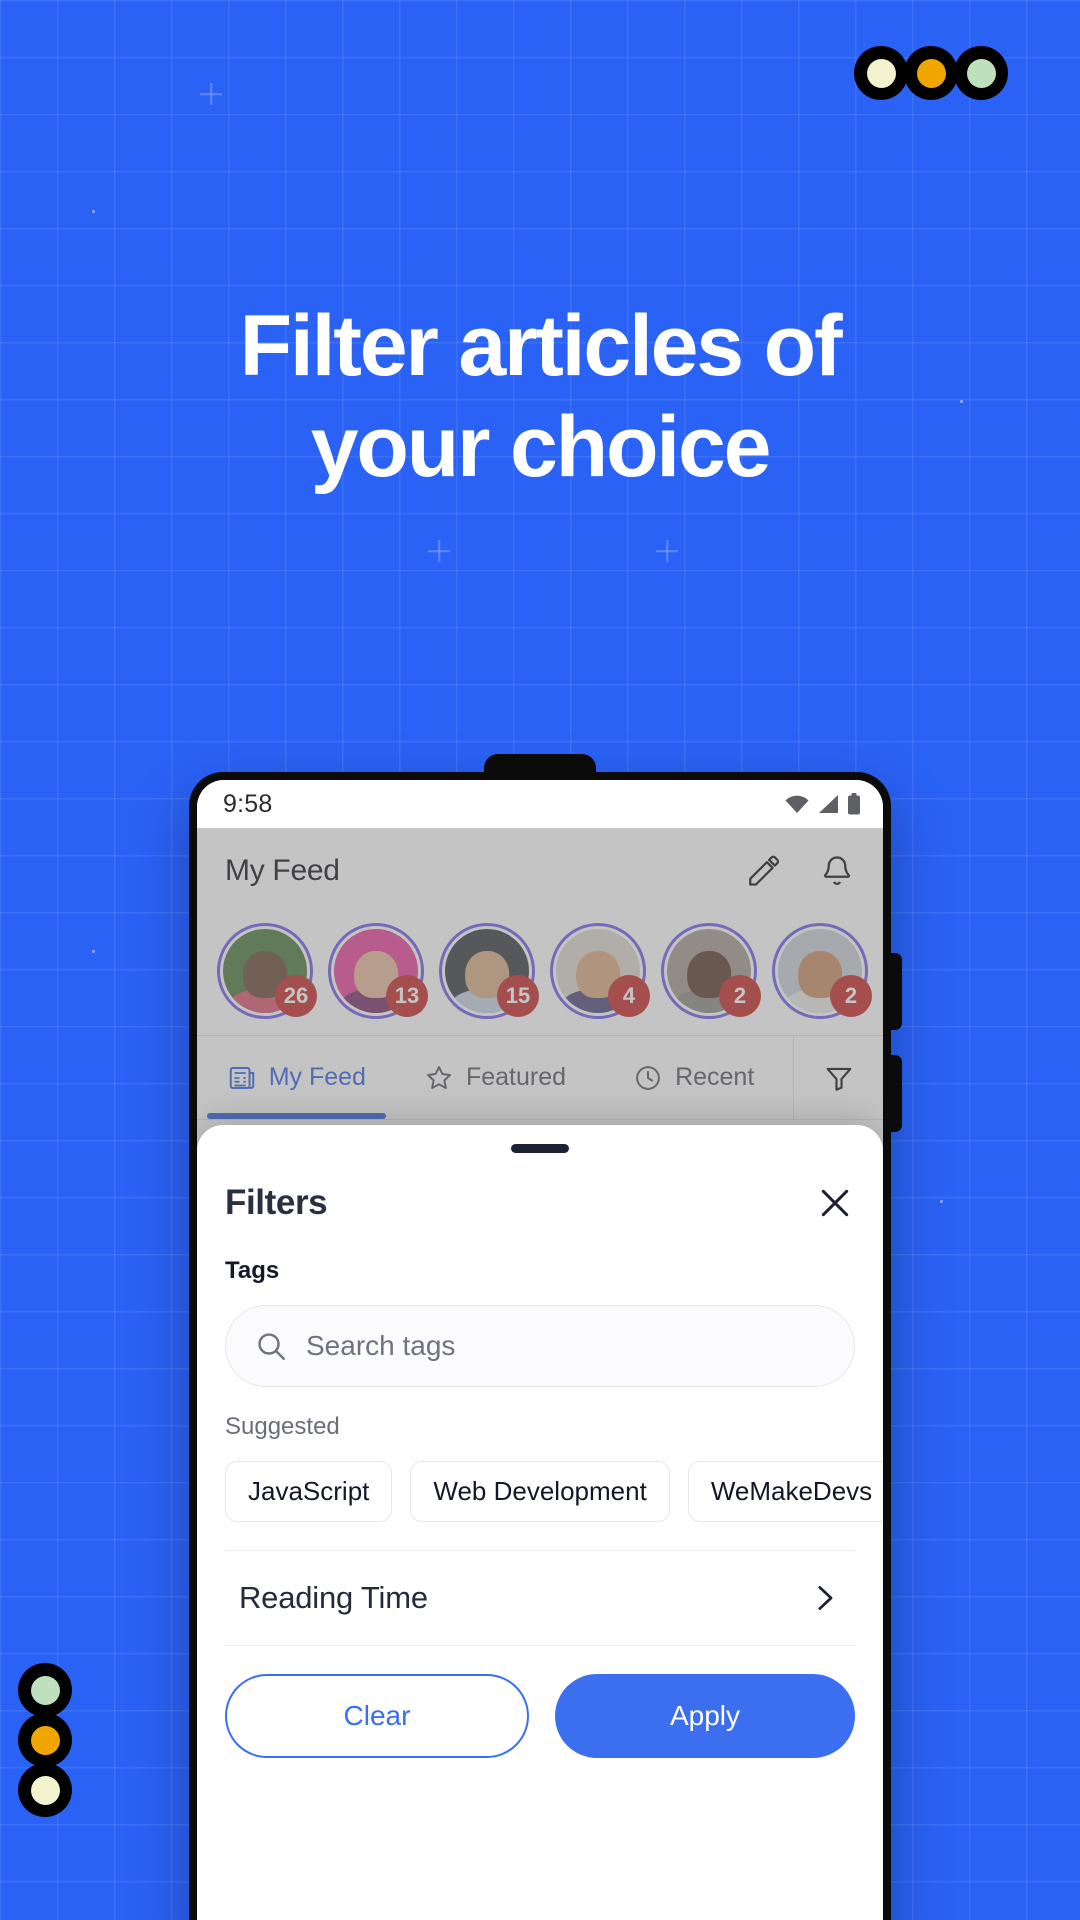 This screenshot has width=1080, height=1920. What do you see at coordinates (763, 871) in the screenshot?
I see `pencil-icon` at bounding box center [763, 871].